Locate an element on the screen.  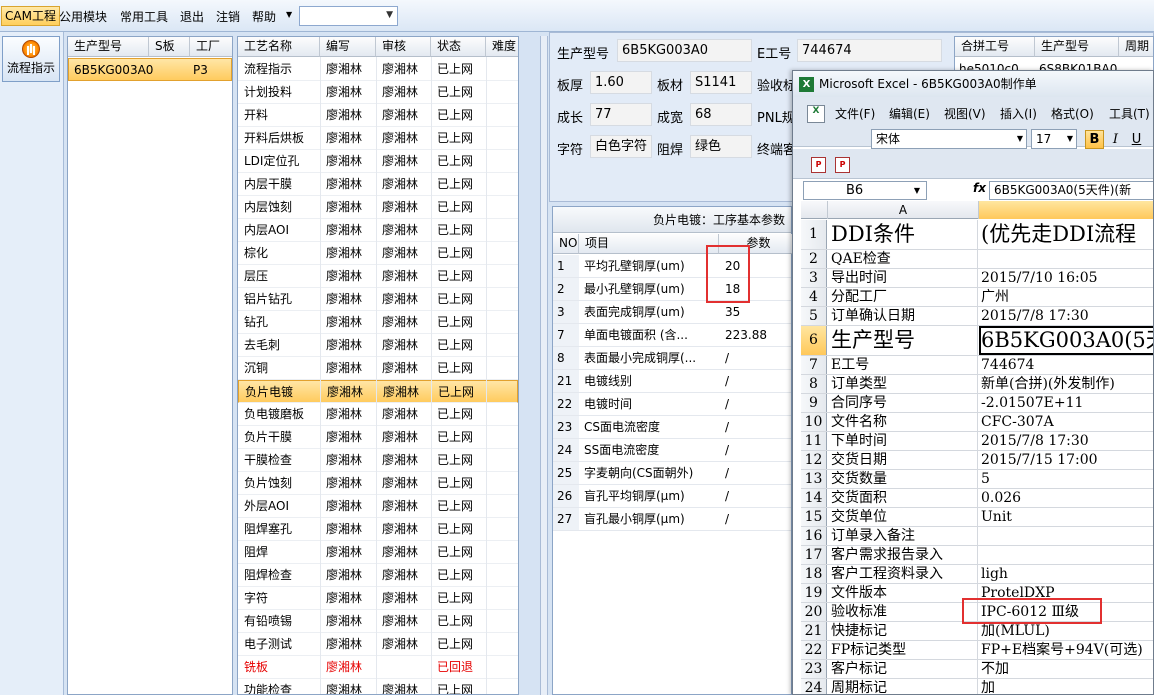
row-header: 18 is located at coordinates (814, 574).